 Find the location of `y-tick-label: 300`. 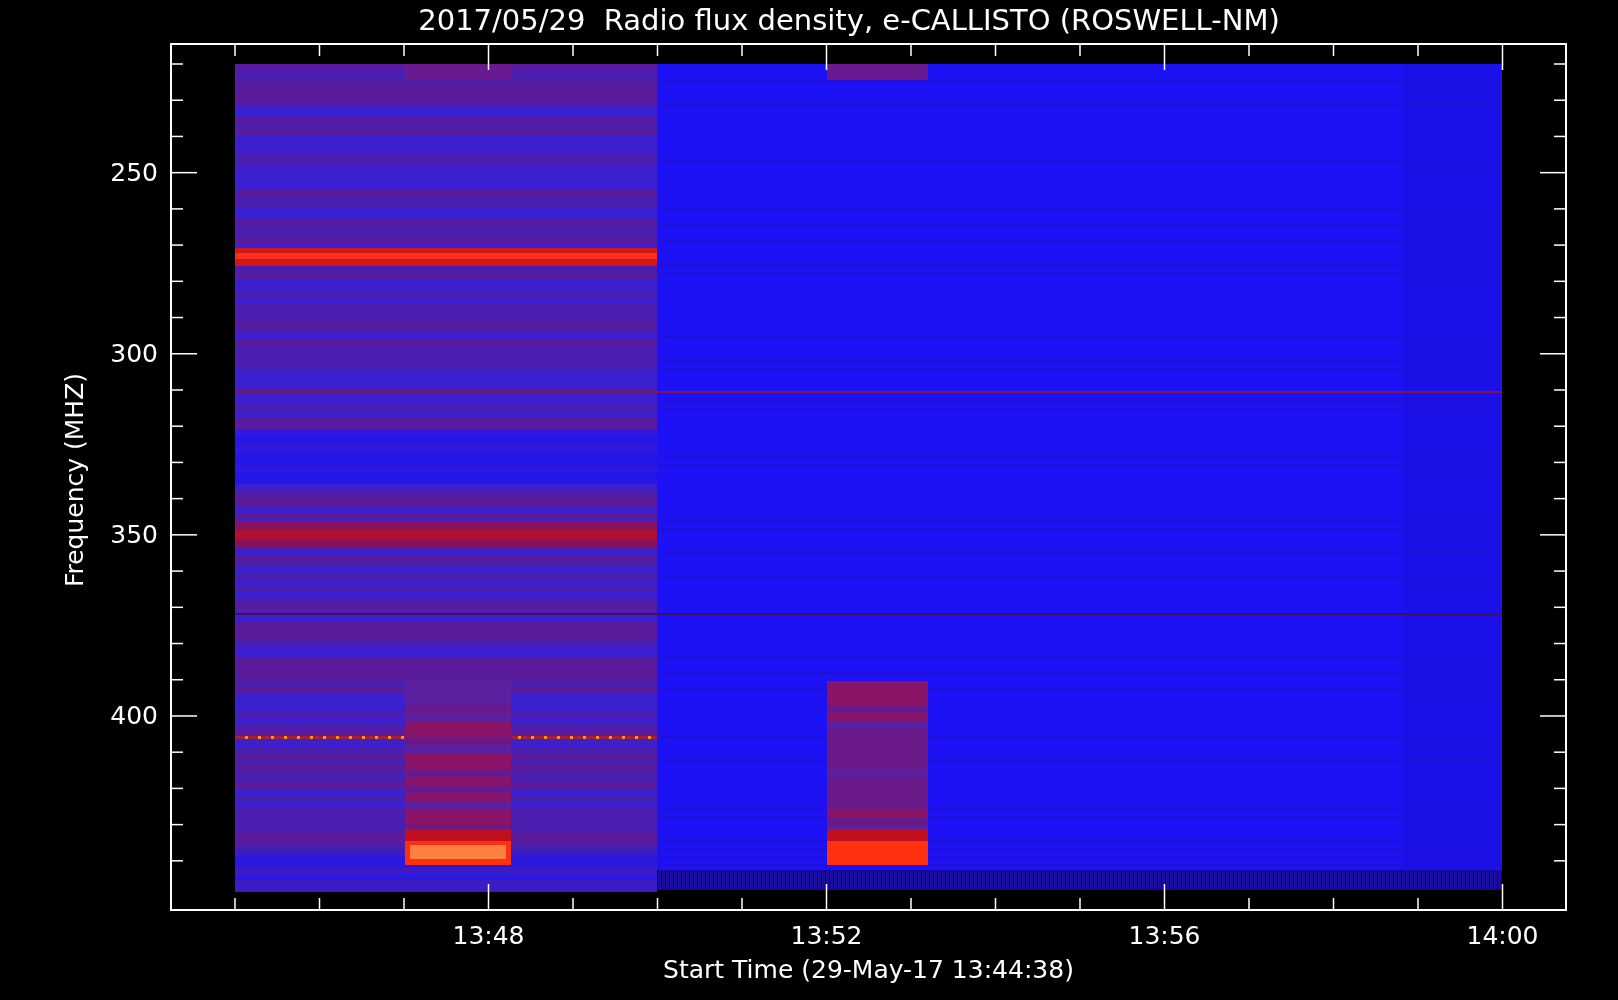

y-tick-label: 300 is located at coordinates (134, 354).